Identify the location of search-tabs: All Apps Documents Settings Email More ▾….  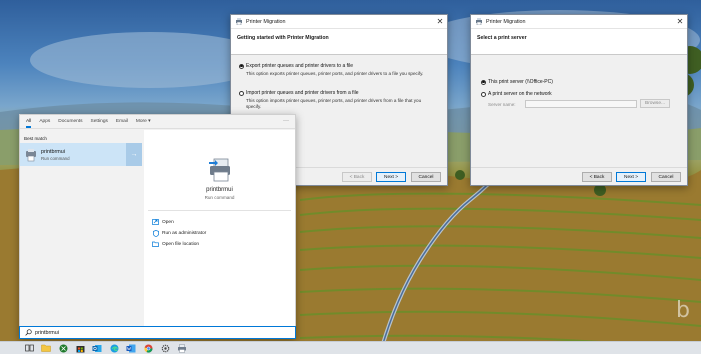
(157, 122).